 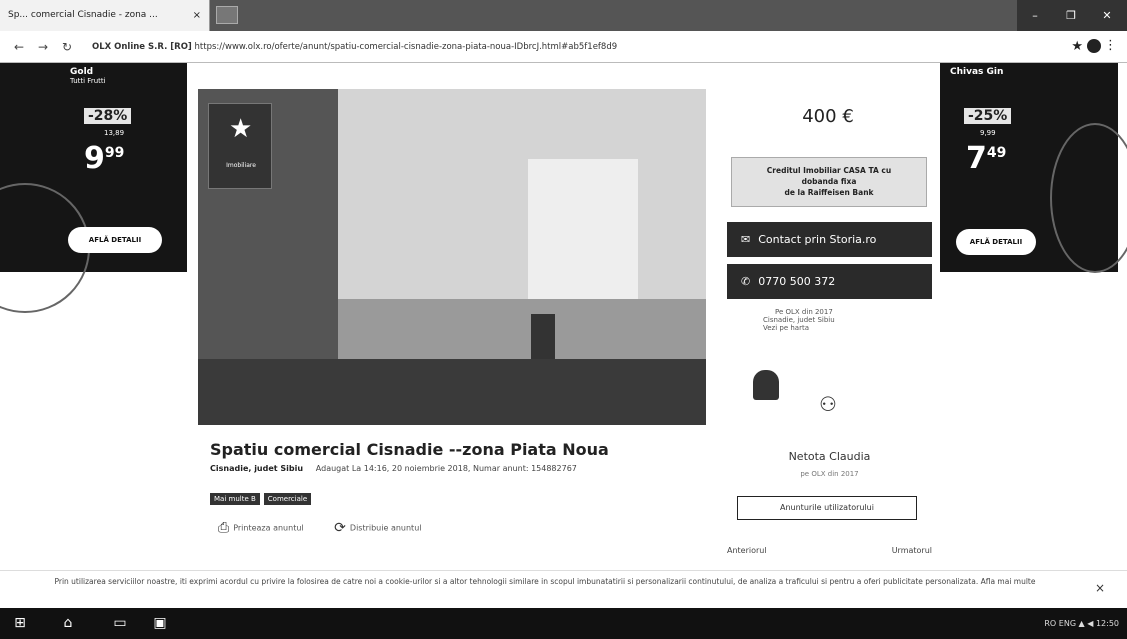 I want to click on contact-button: ✉ Contact prin Storia.ro, so click(x=829, y=239).